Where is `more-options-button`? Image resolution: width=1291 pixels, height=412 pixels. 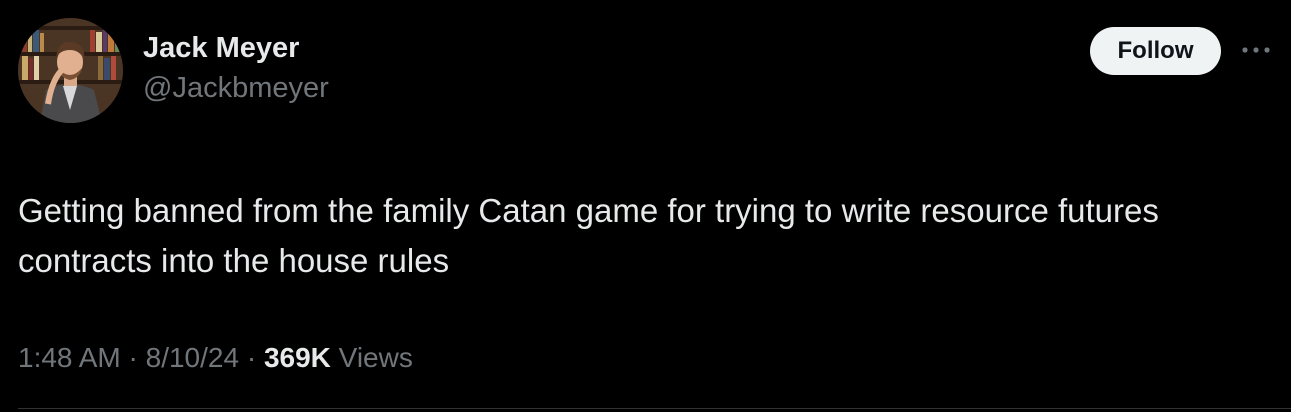
more-options-button is located at coordinates (1256, 50).